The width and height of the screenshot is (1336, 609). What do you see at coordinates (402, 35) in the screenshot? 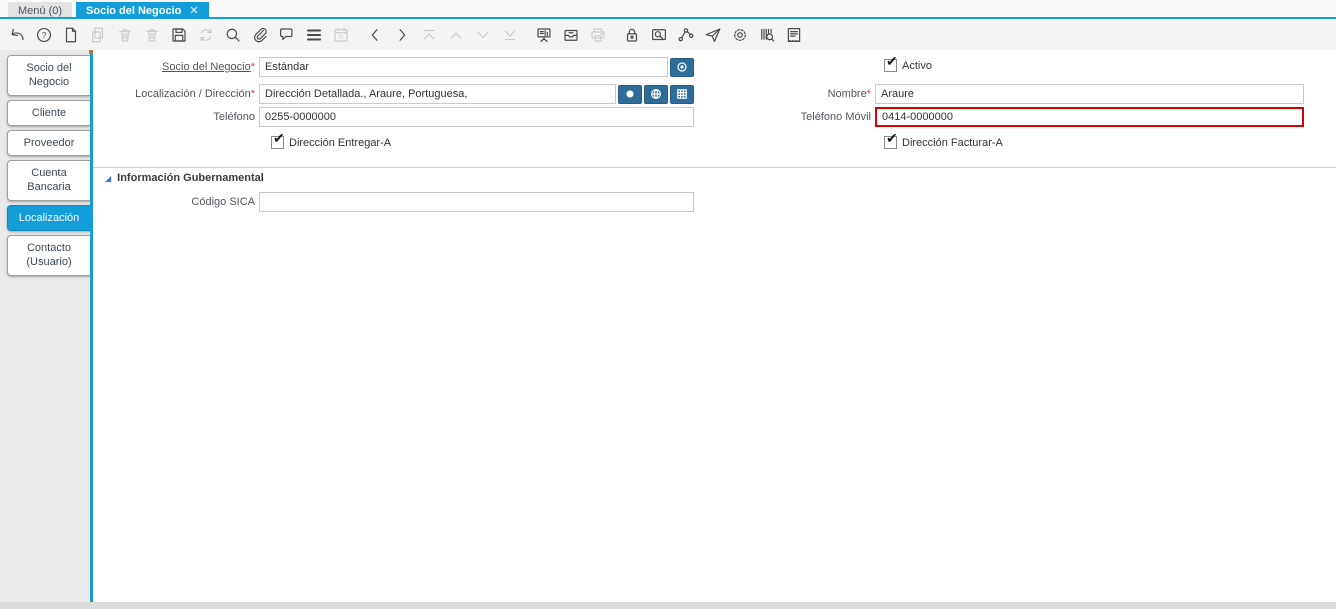
I see `next-record-icon` at bounding box center [402, 35].